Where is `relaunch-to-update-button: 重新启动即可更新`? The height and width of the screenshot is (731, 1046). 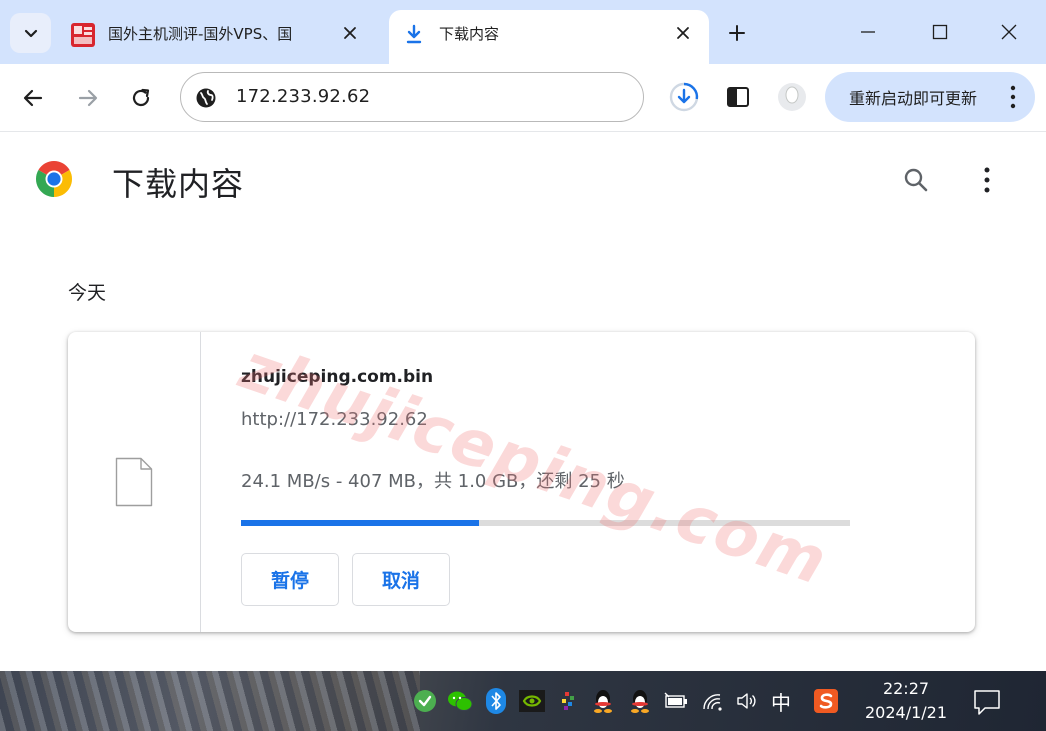 relaunch-to-update-button: 重新启动即可更新 is located at coordinates (930, 97).